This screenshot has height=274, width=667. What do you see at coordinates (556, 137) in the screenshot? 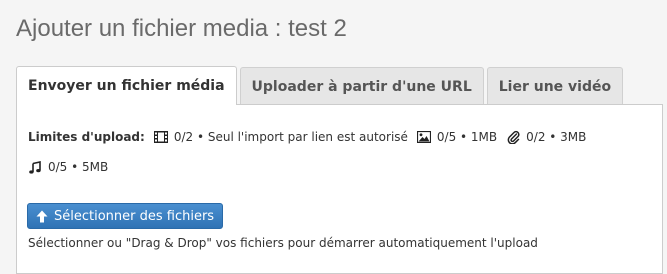
I see `document-limit-text: 0/2 • 3MB` at bounding box center [556, 137].